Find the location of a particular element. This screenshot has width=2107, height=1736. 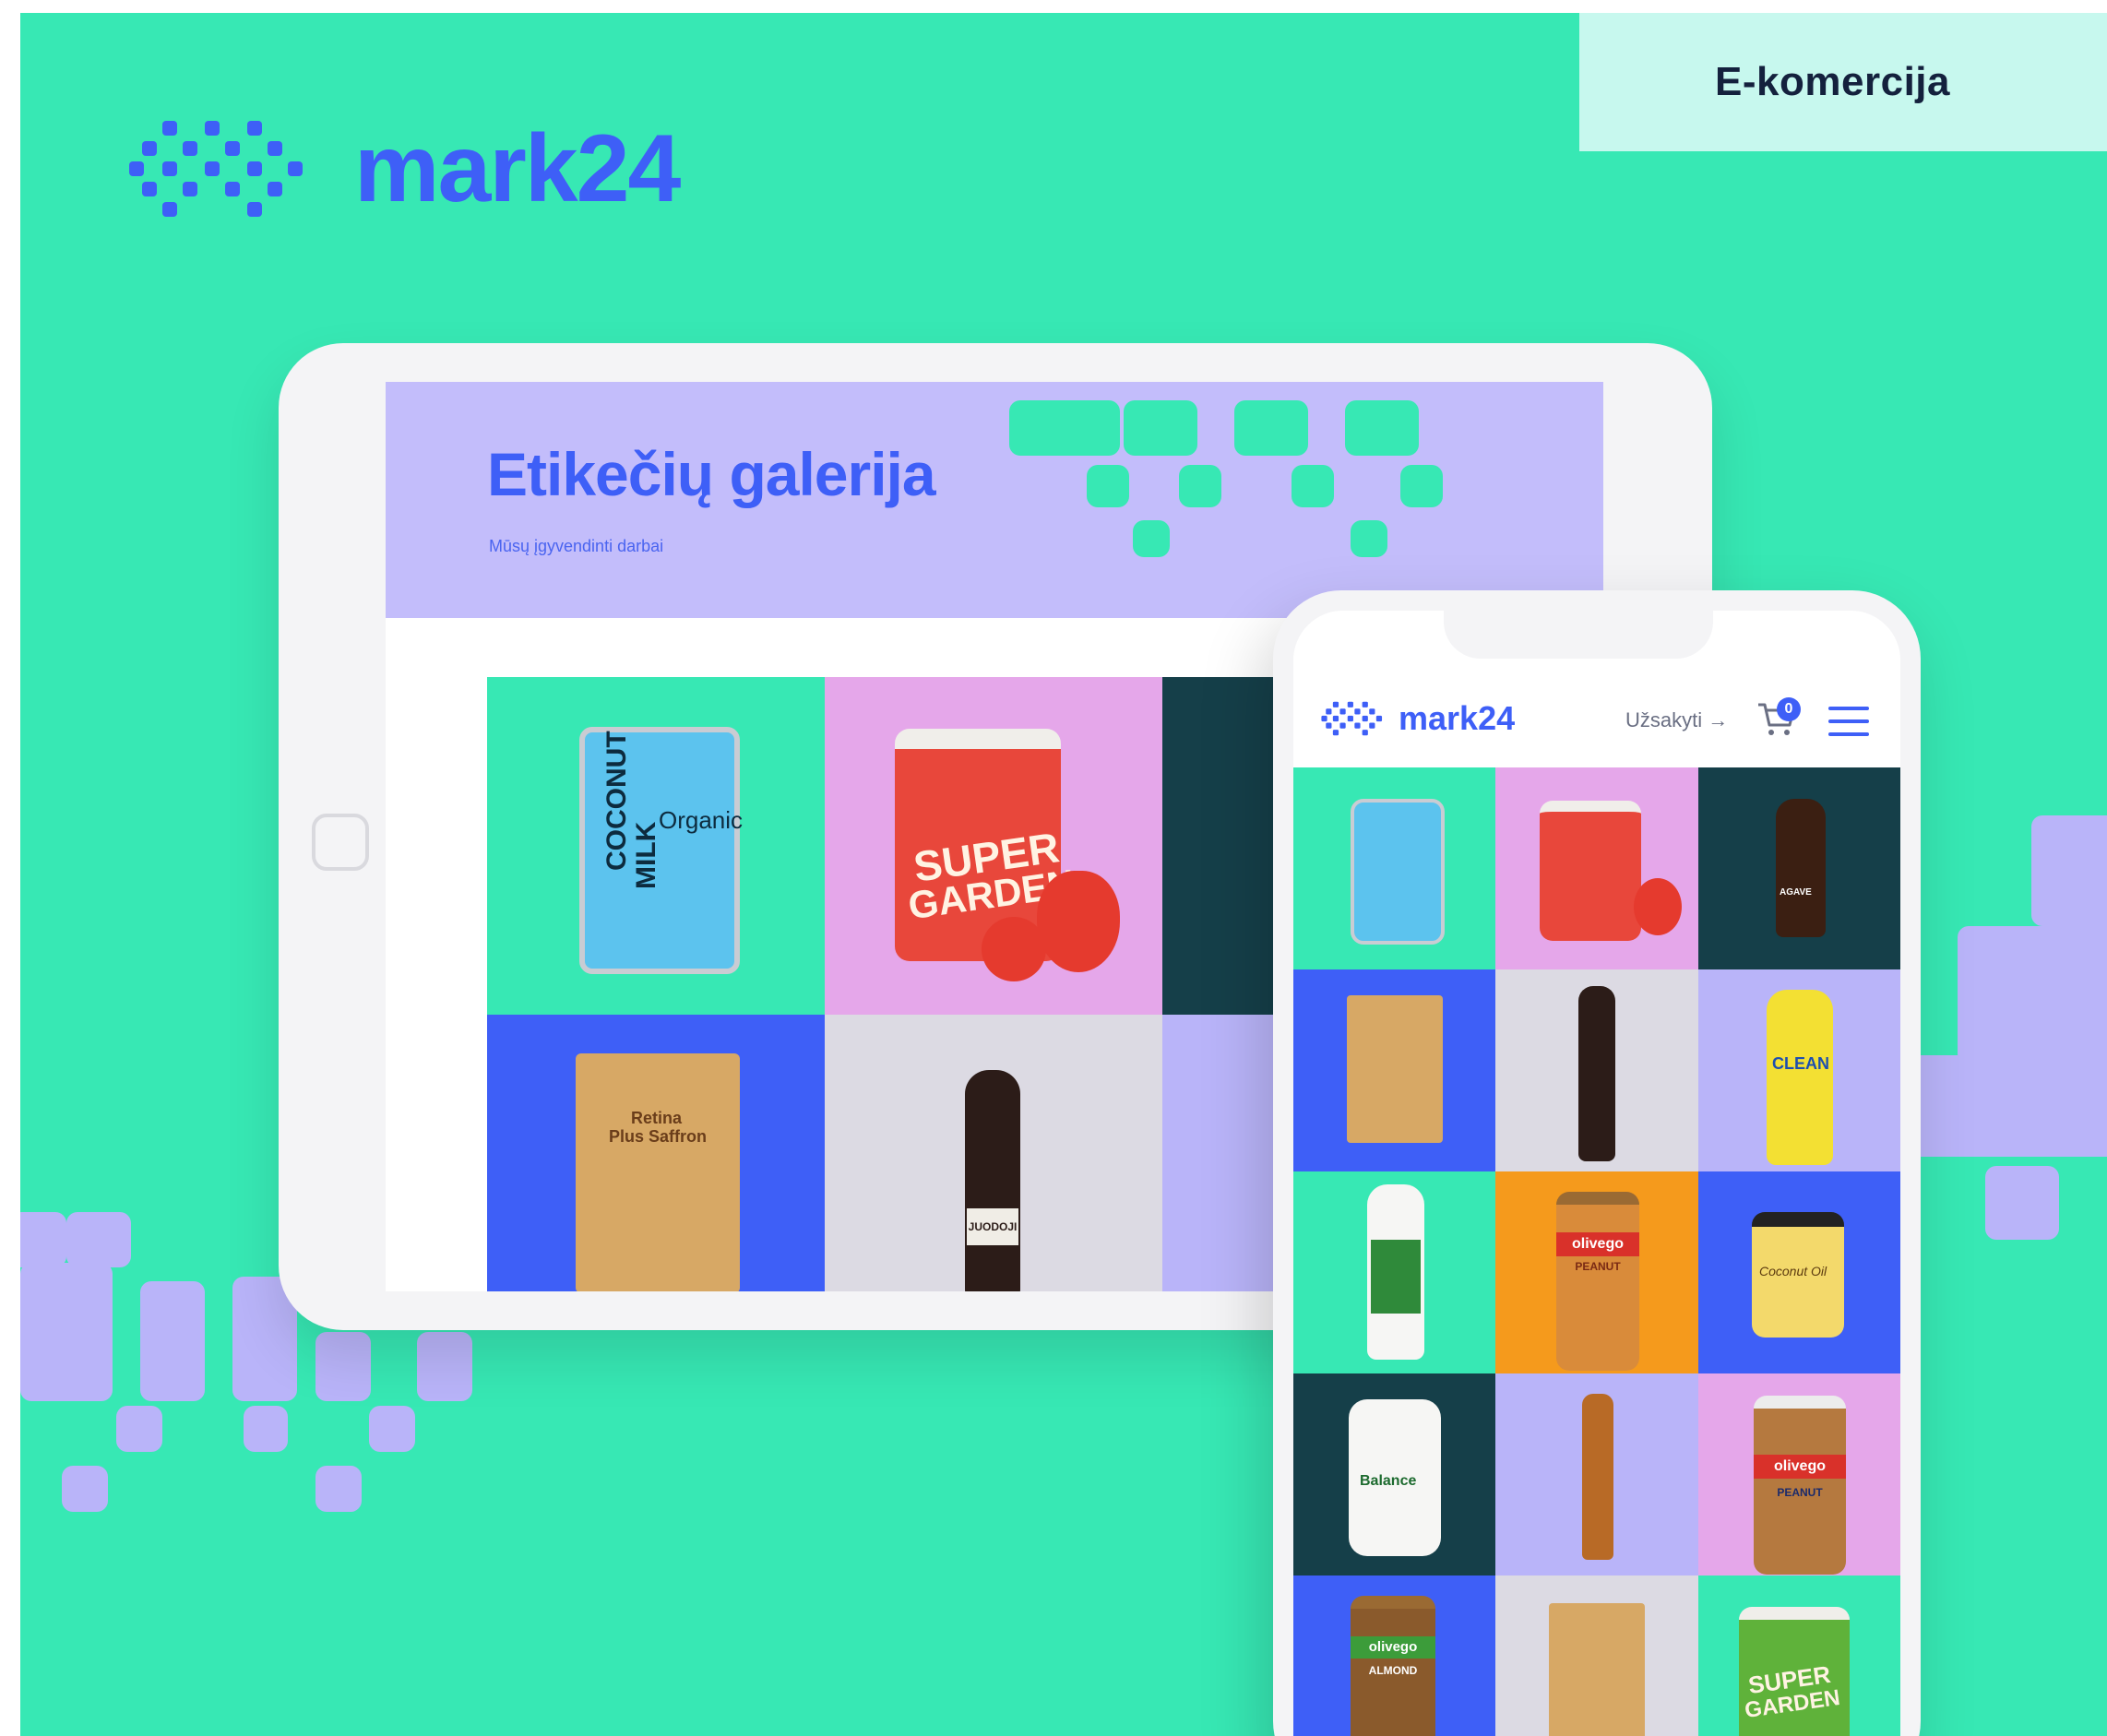

coconut-oil-jar: Coconut Oil is located at coordinates (1798, 1275).